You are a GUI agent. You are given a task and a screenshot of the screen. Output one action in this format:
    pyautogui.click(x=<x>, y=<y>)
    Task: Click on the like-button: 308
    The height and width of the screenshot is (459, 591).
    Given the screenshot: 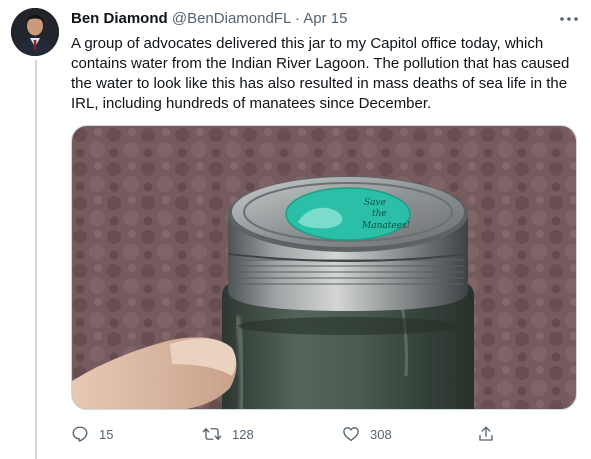 What is the action you would take?
    pyautogui.click(x=367, y=434)
    